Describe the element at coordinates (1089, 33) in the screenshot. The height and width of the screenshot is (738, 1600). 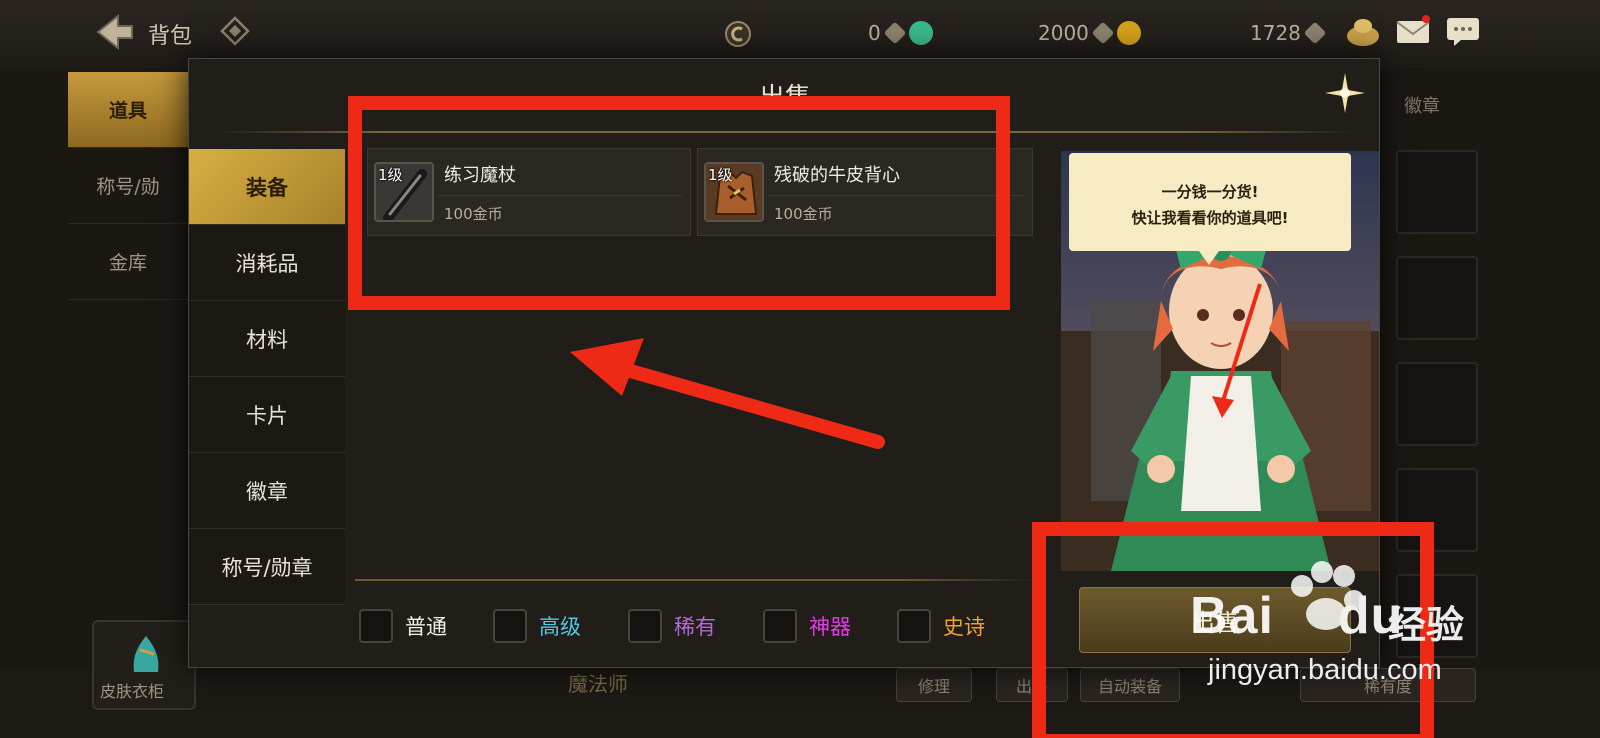
I see `currency-gold: 2000` at that location.